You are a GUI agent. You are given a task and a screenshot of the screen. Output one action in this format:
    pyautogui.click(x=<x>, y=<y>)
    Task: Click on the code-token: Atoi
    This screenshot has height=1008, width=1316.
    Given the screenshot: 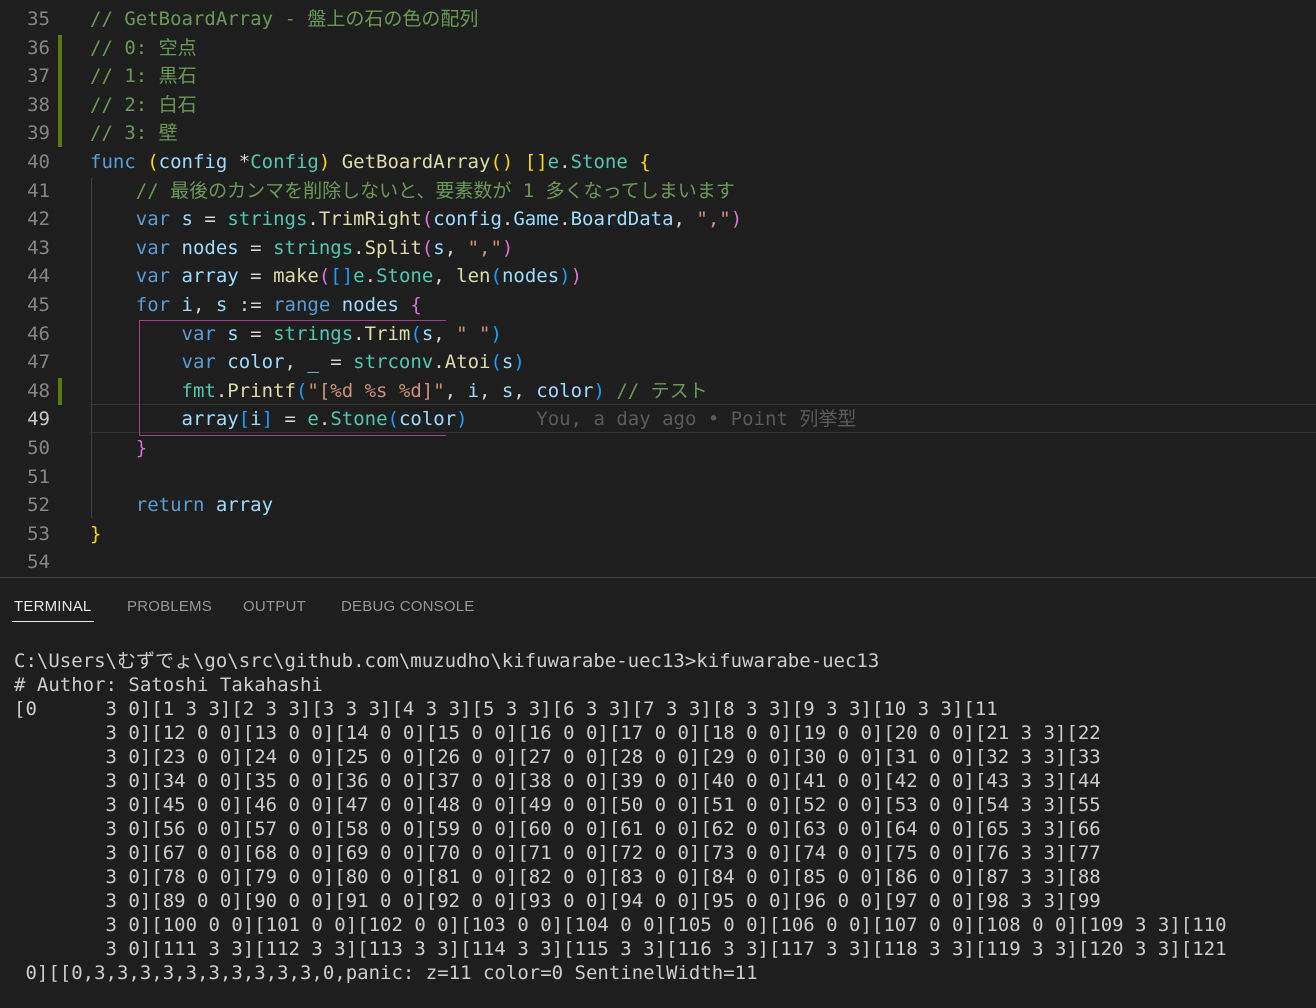 What is the action you would take?
    pyautogui.click(x=467, y=362)
    